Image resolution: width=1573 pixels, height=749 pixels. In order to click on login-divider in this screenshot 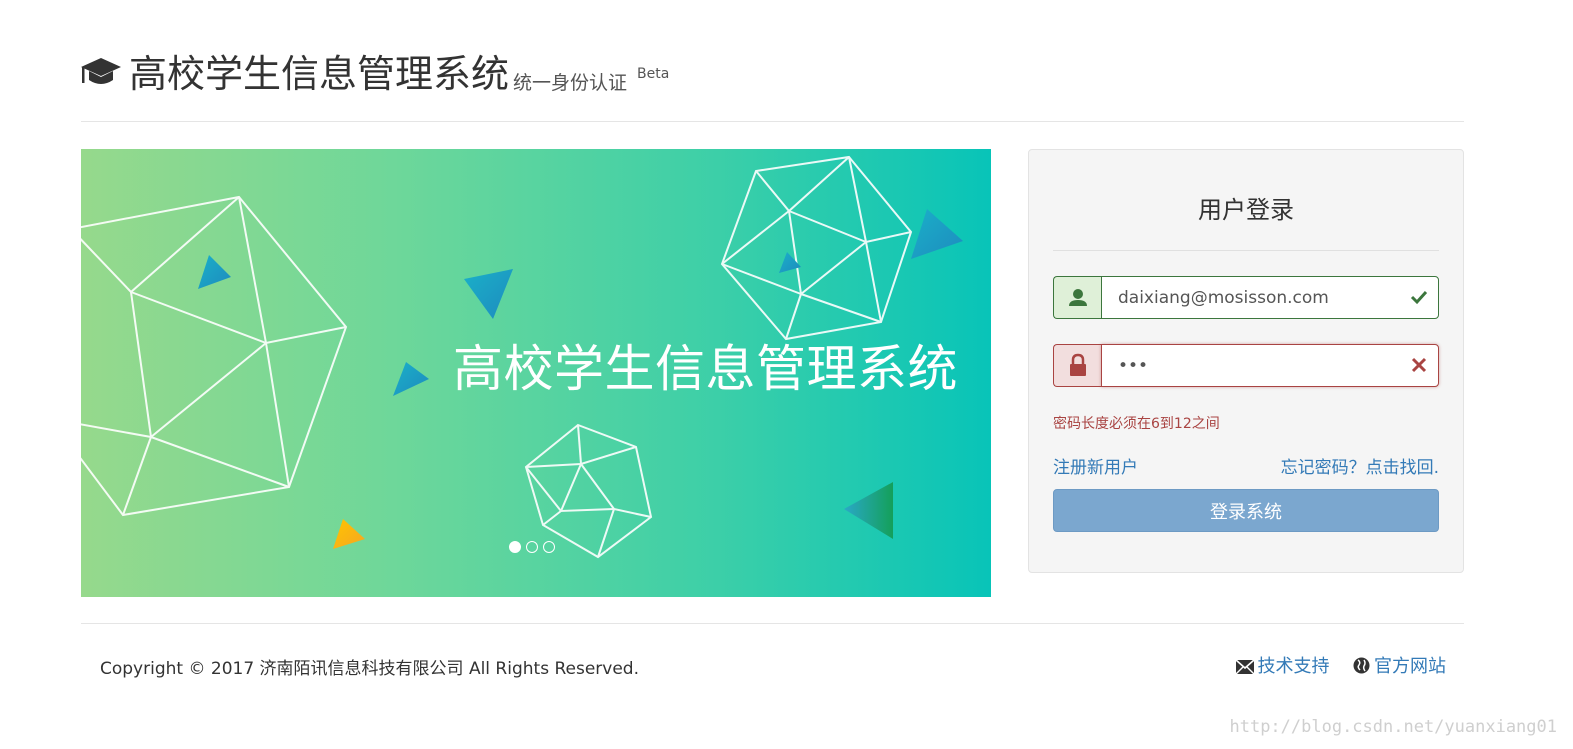, I will do `click(1246, 250)`.